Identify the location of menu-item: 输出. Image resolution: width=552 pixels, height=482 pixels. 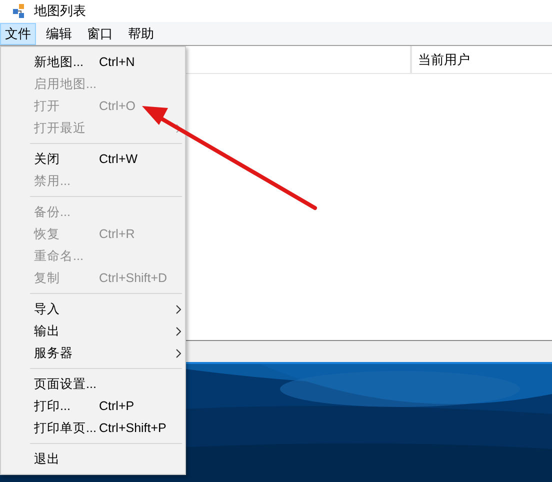
(93, 331).